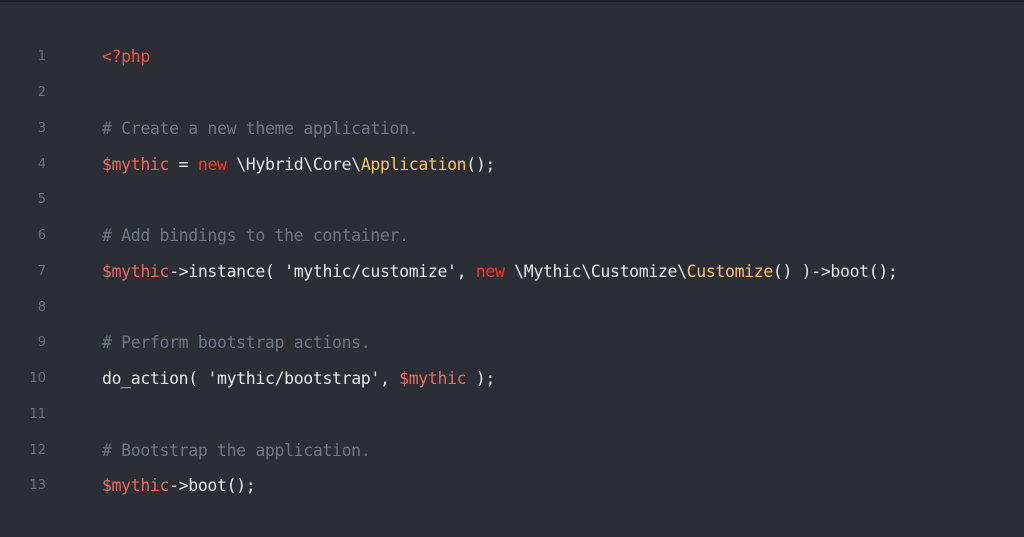 This screenshot has width=1024, height=537. What do you see at coordinates (512, 486) in the screenshot?
I see `code-line: 13 $mythic->boot();` at bounding box center [512, 486].